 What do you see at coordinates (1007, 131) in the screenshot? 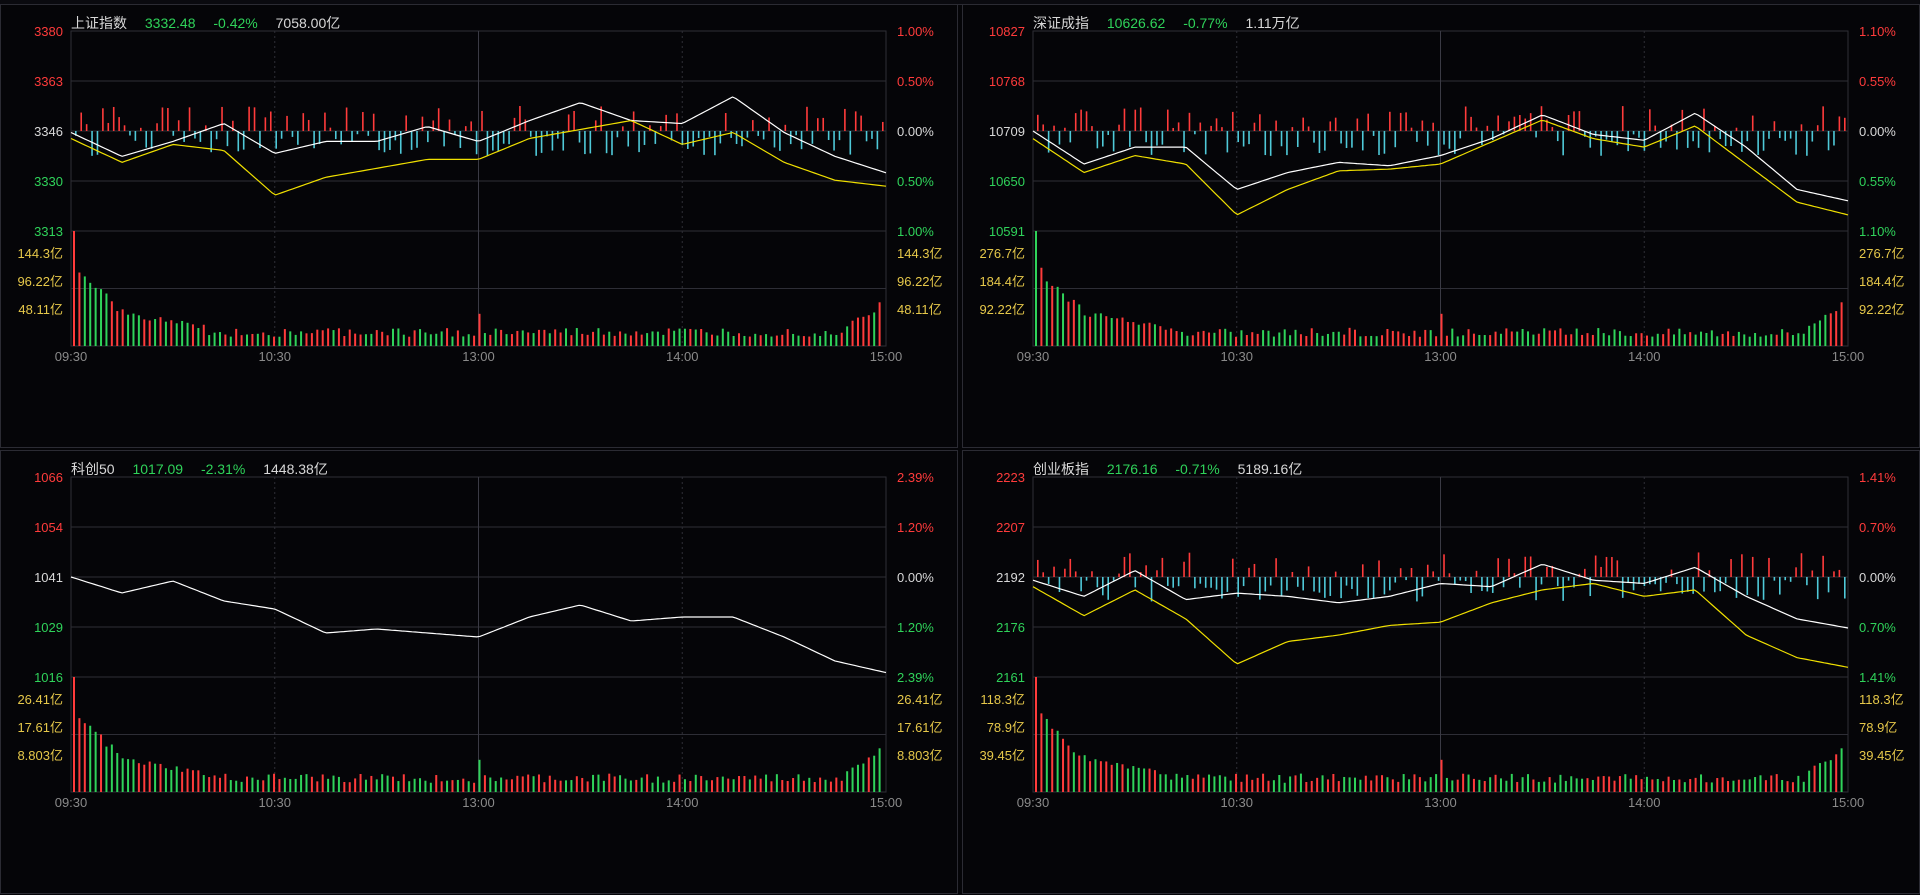
I see `price-tick-label: 10709` at bounding box center [1007, 131].